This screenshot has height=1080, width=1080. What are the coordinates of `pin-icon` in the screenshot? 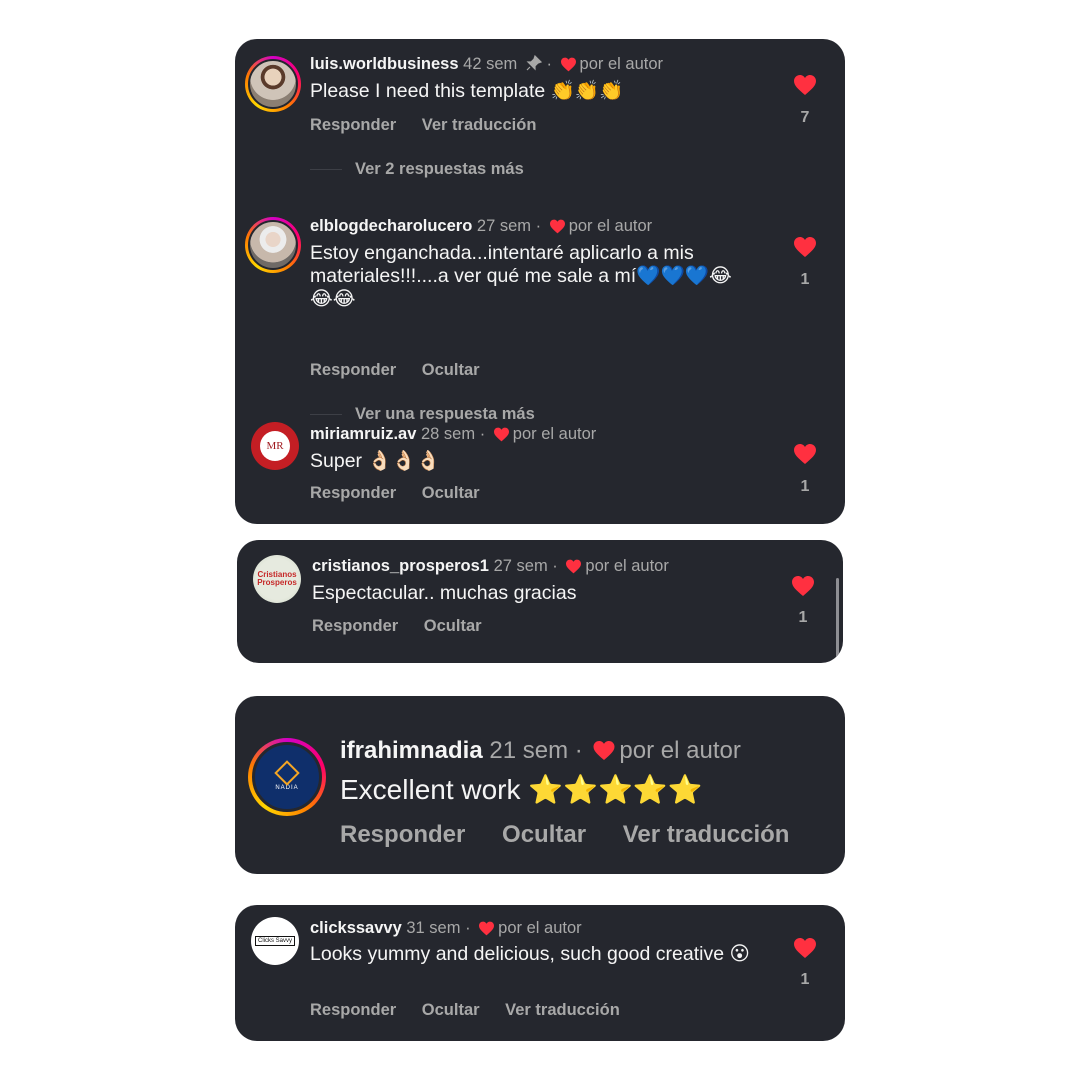 It's located at (534, 65).